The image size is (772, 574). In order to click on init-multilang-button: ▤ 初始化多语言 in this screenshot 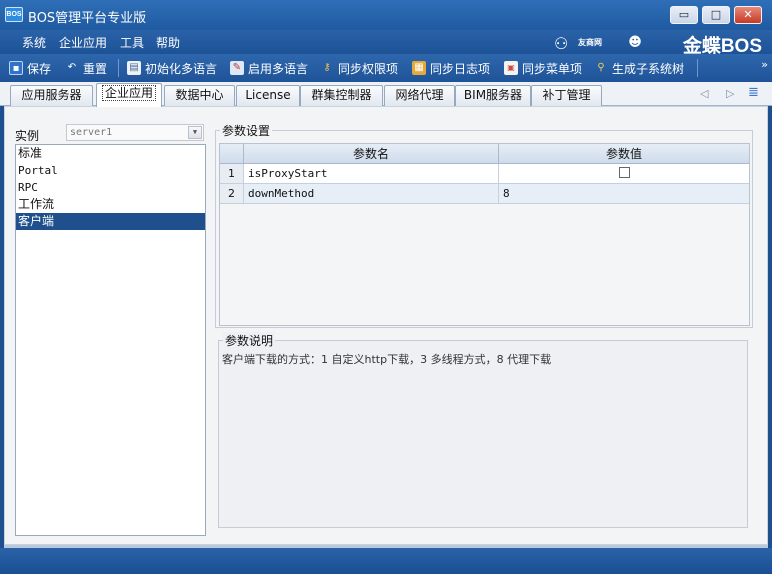, I will do `click(172, 68)`.